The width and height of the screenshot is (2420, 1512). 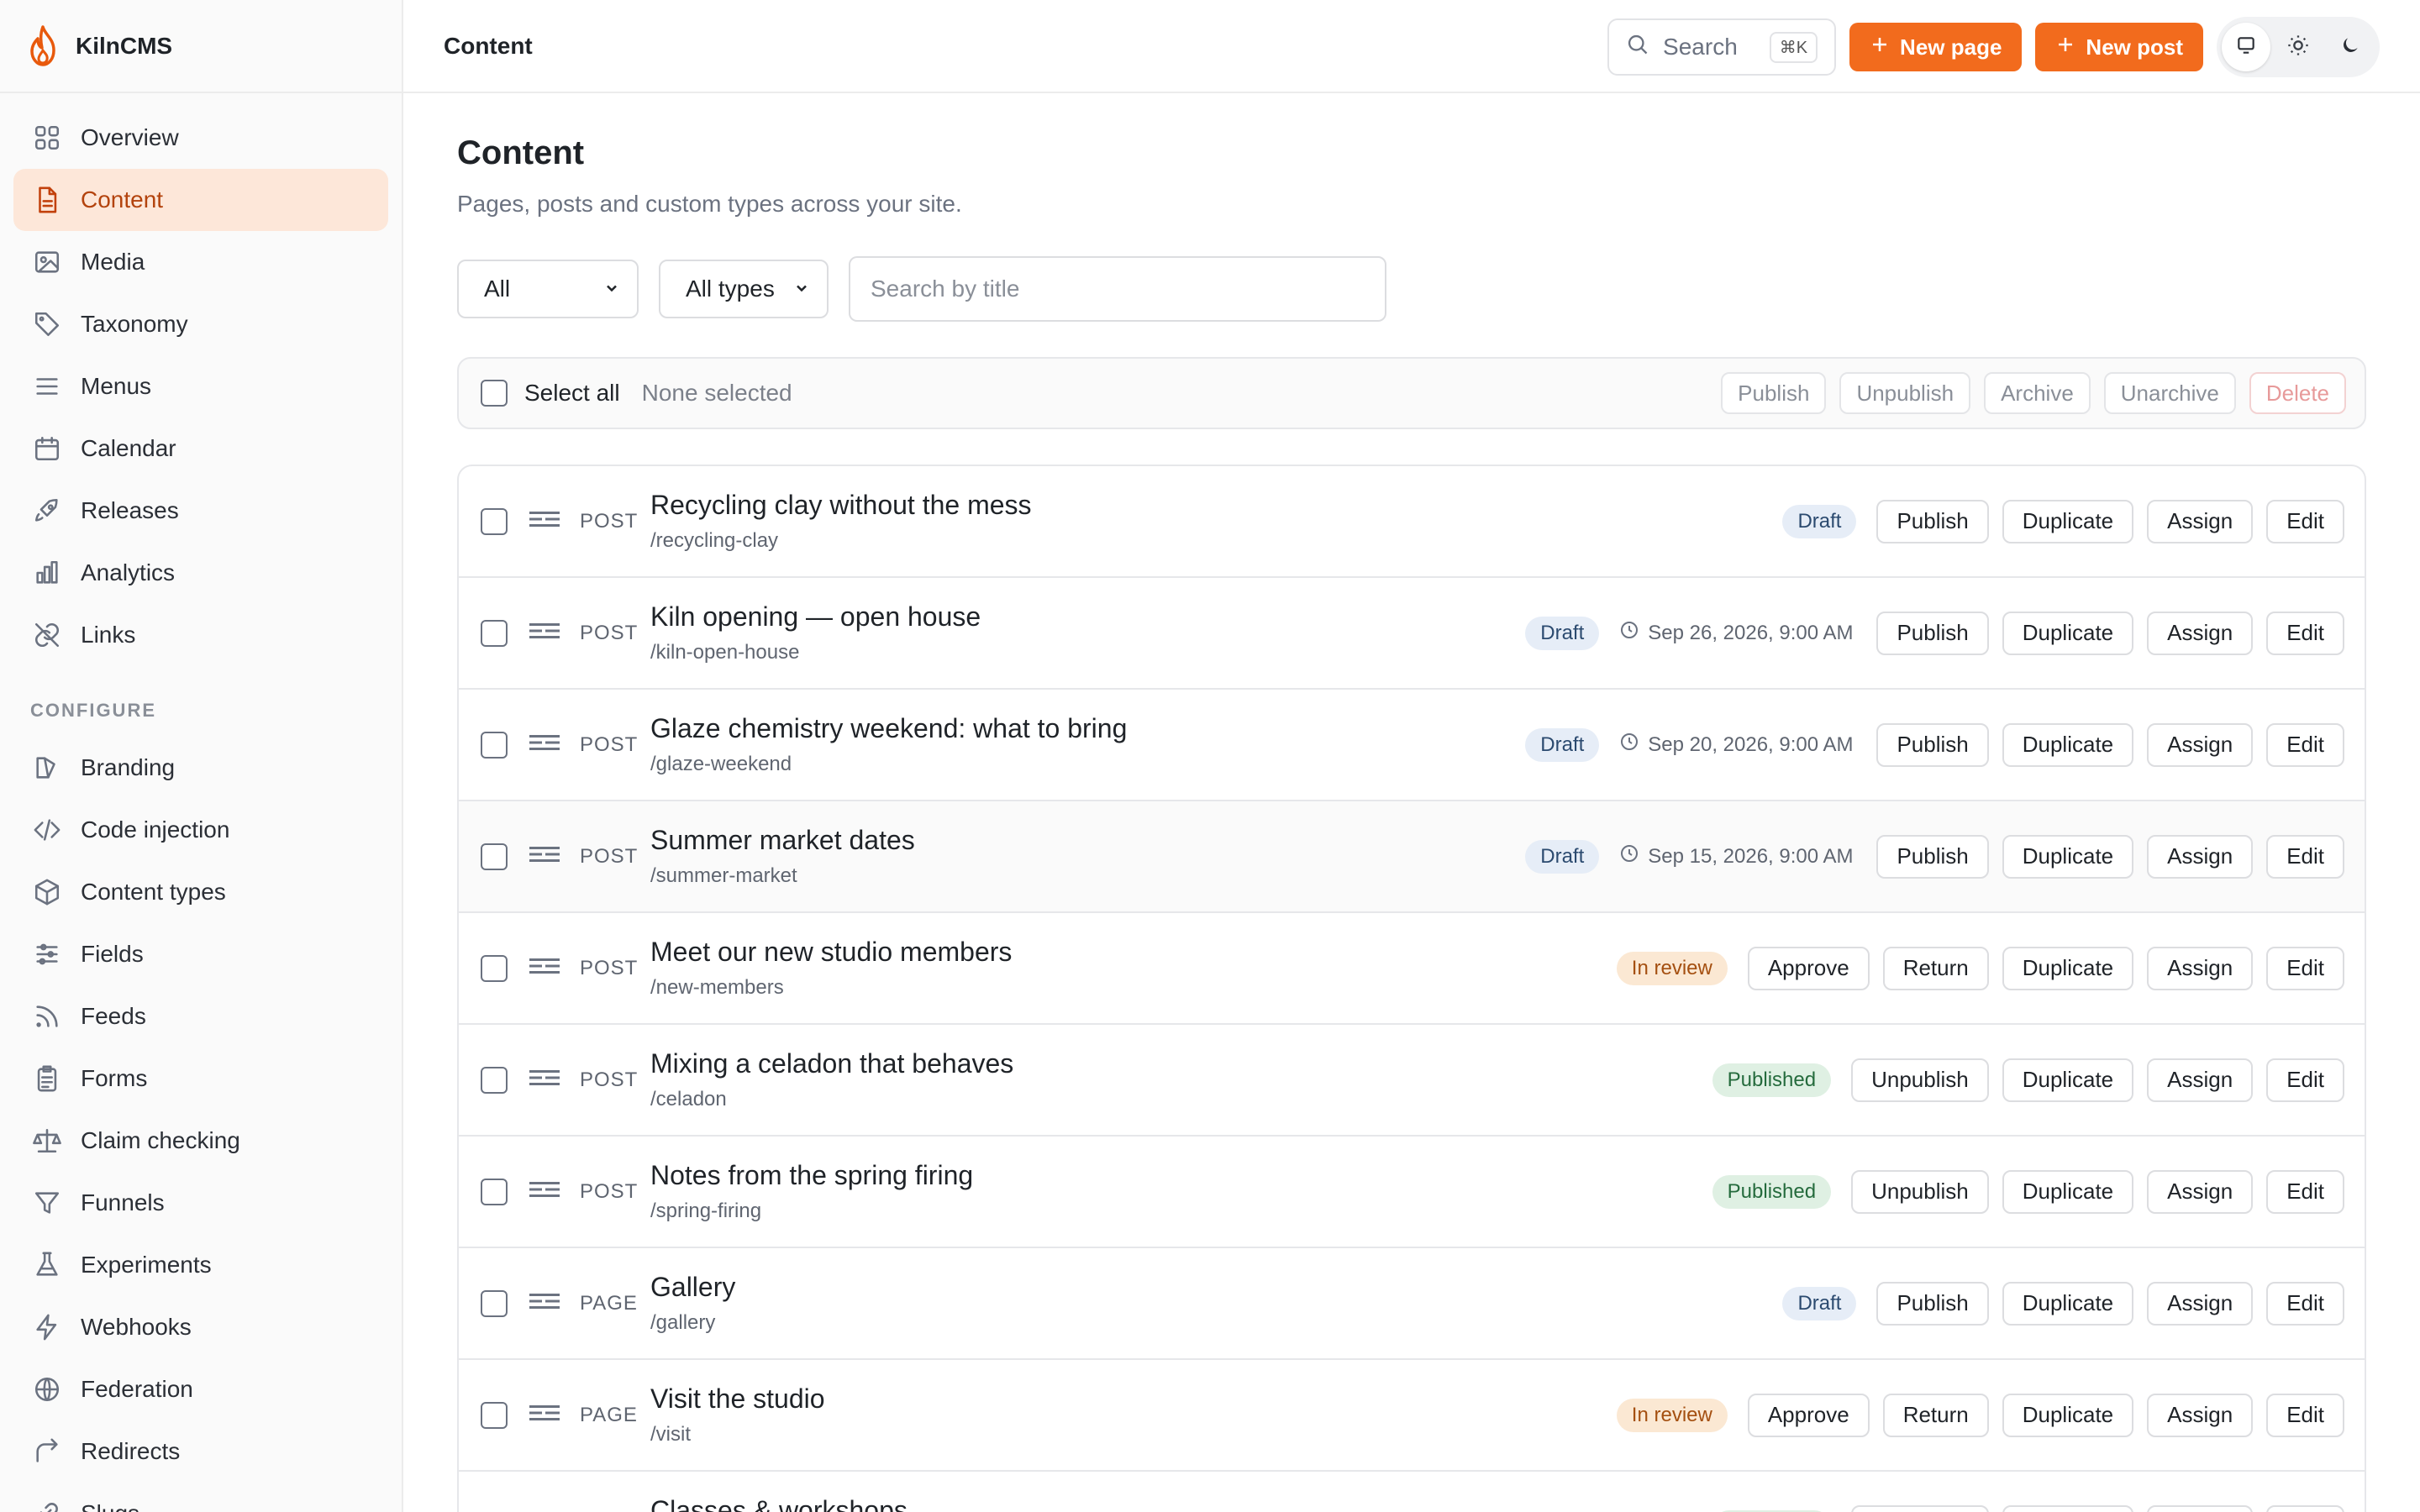 I want to click on content-title-link: Mixing a celadon that behaves, so click(x=831, y=1063).